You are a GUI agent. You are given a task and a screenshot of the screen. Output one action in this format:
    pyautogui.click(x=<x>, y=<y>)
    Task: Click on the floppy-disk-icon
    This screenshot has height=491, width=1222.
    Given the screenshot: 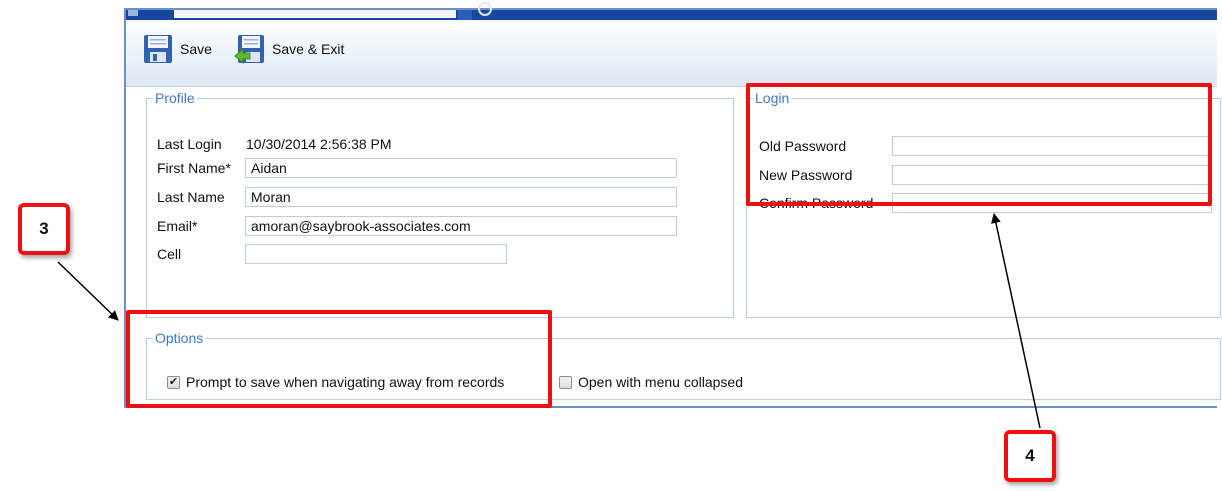 What is the action you would take?
    pyautogui.click(x=158, y=49)
    